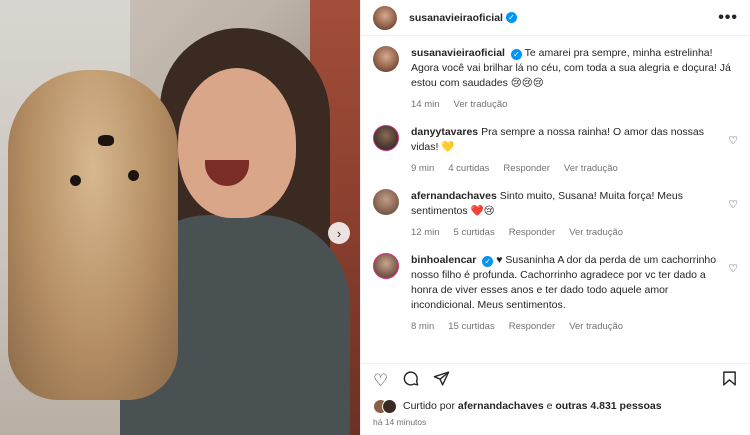 The height and width of the screenshot is (435, 750). I want to click on comment-time: 8 min, so click(423, 326).